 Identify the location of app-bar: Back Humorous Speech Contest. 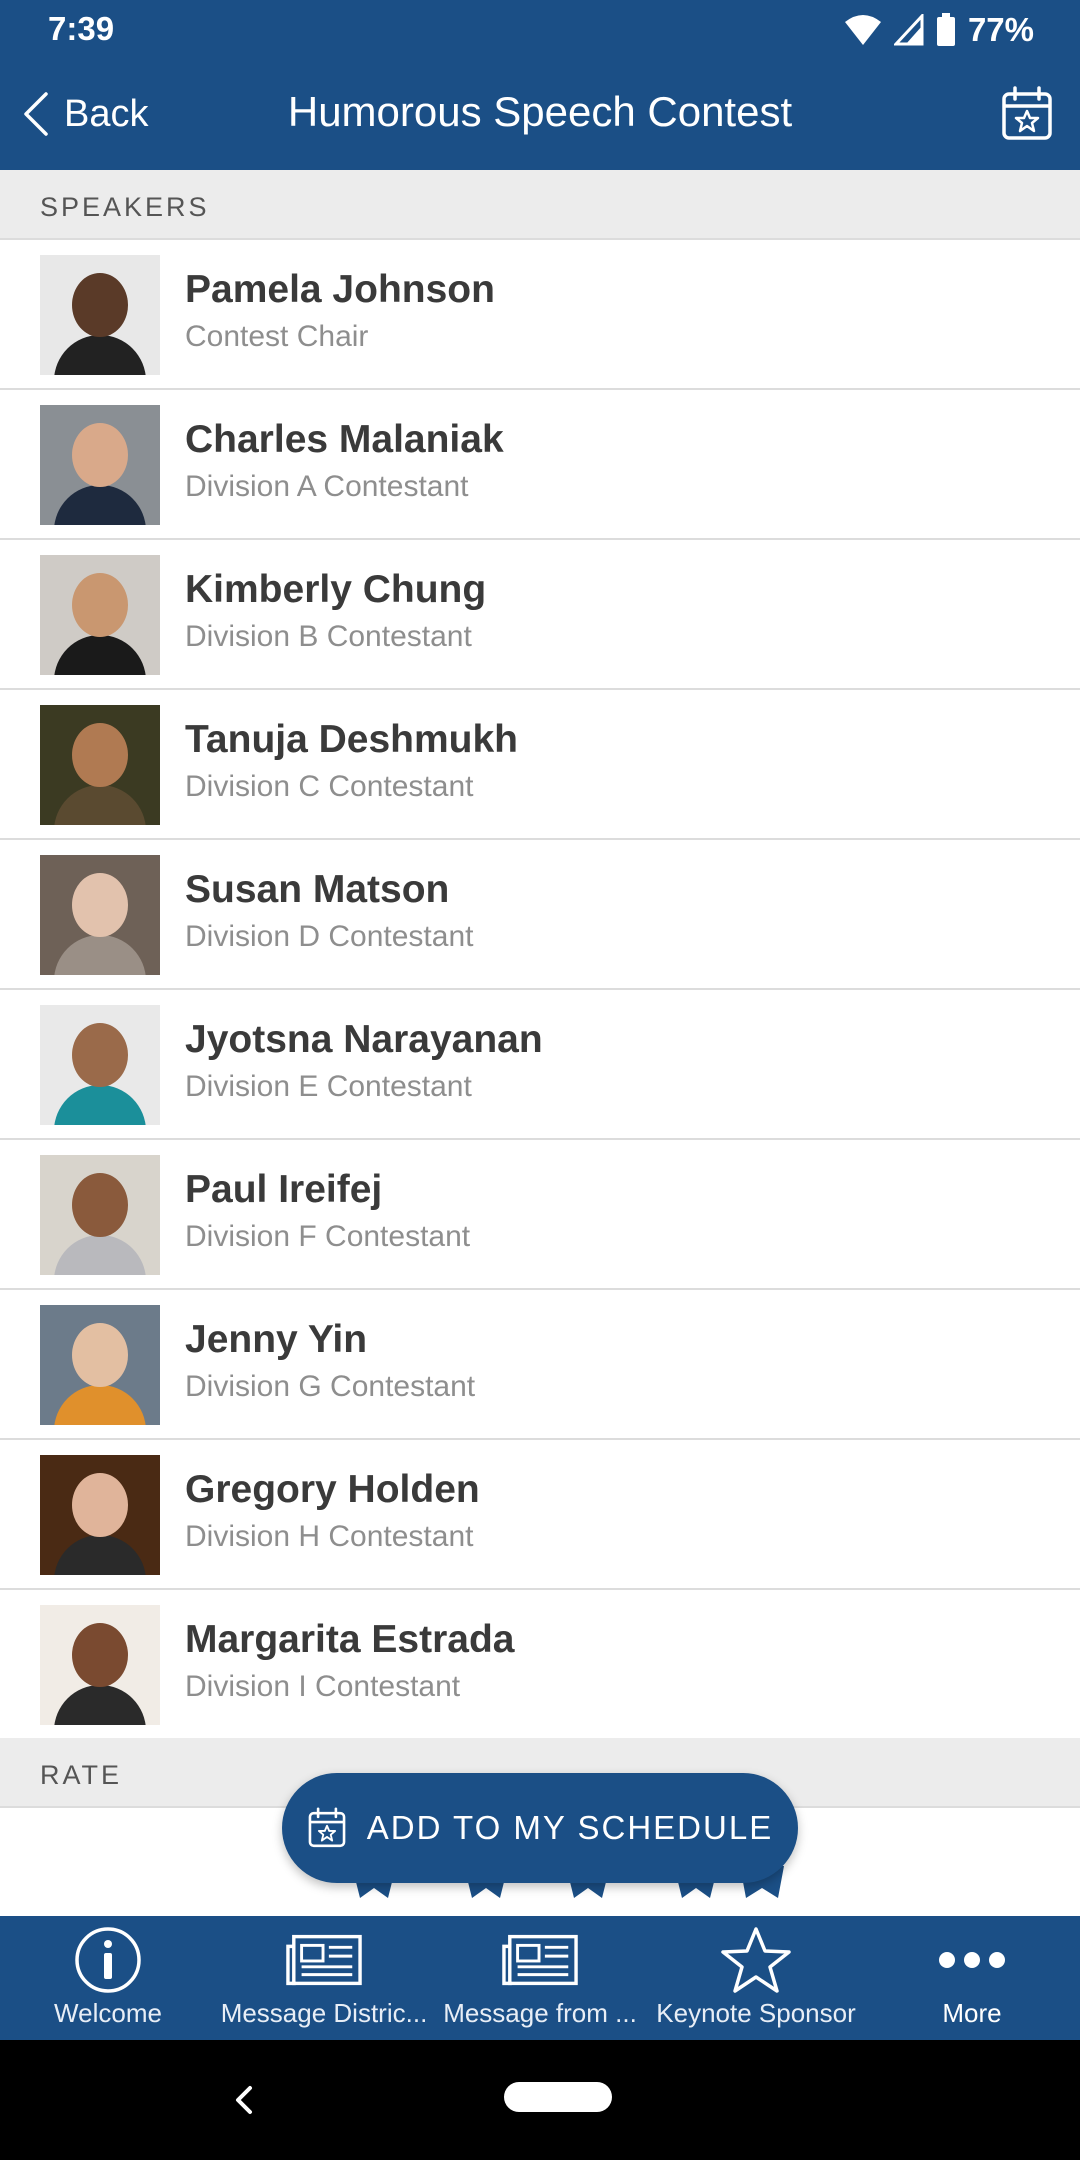
(540, 114).